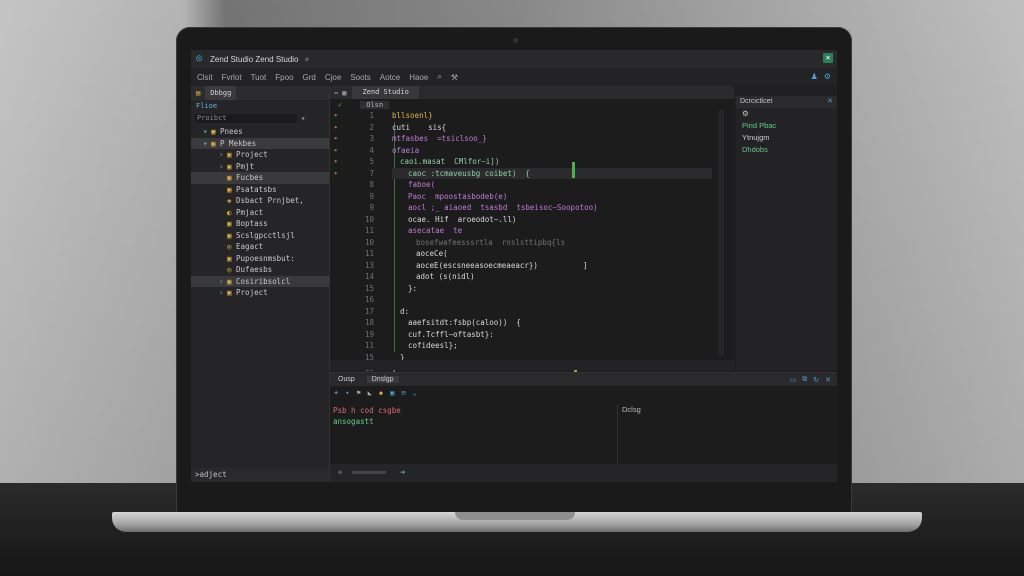  What do you see at coordinates (532, 365) in the screenshot?
I see `editor-horizontal-scrollbar` at bounding box center [532, 365].